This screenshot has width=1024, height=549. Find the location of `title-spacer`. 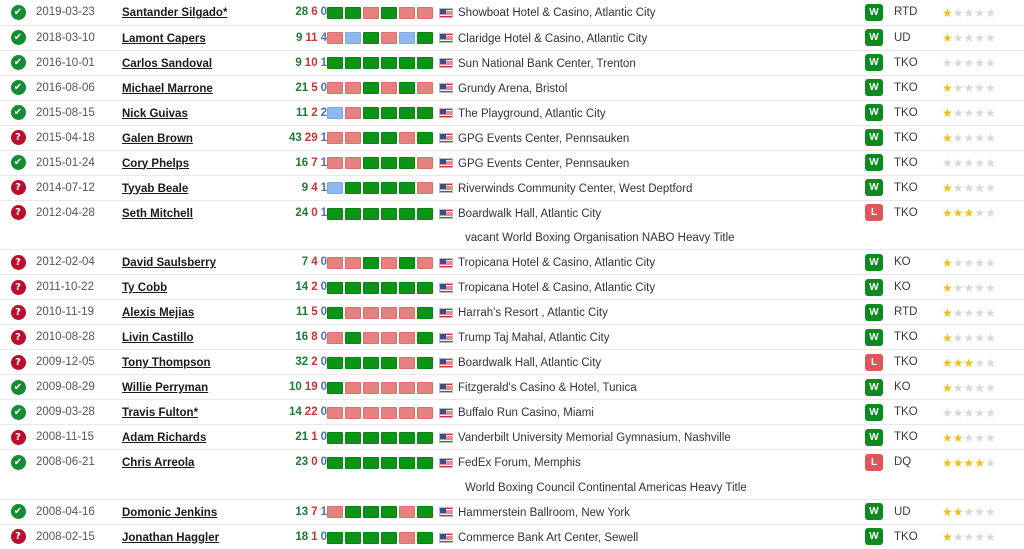

title-spacer is located at coordinates (219, 237).